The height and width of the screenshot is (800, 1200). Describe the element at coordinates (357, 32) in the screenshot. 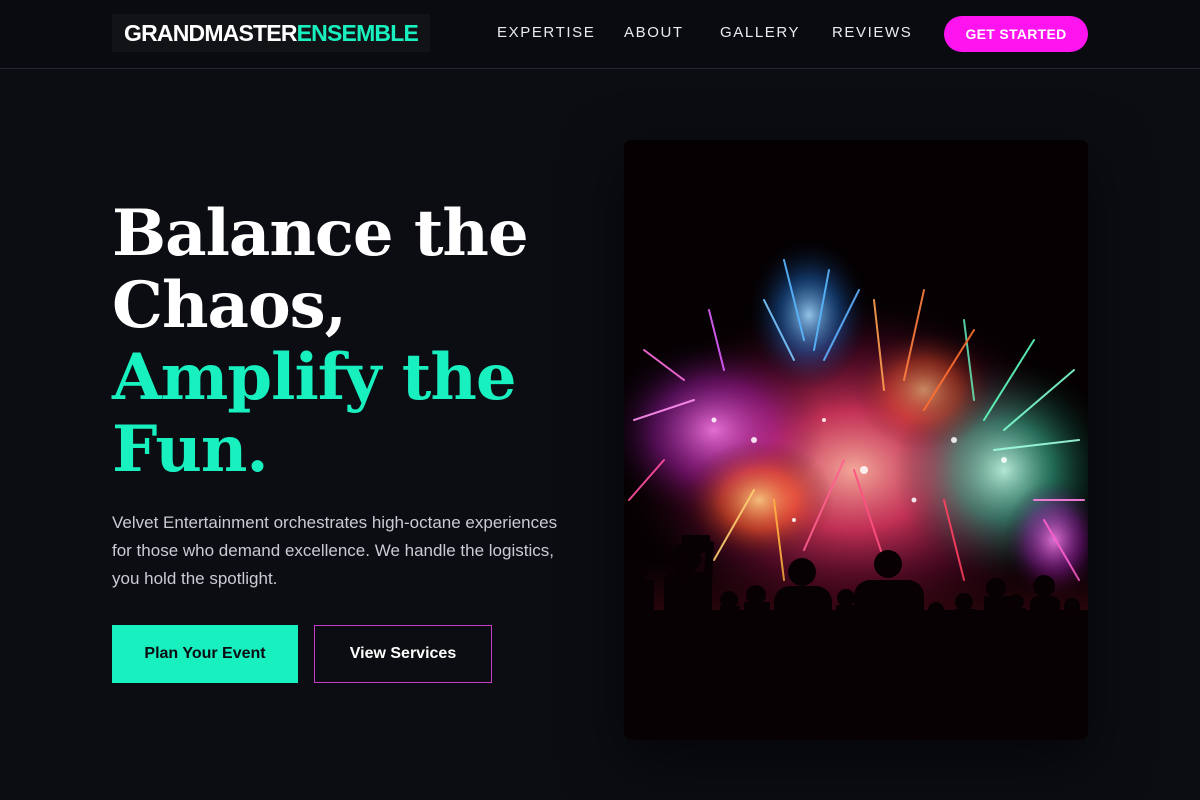

I see `logo-text-accent: ENSEMBLE` at that location.